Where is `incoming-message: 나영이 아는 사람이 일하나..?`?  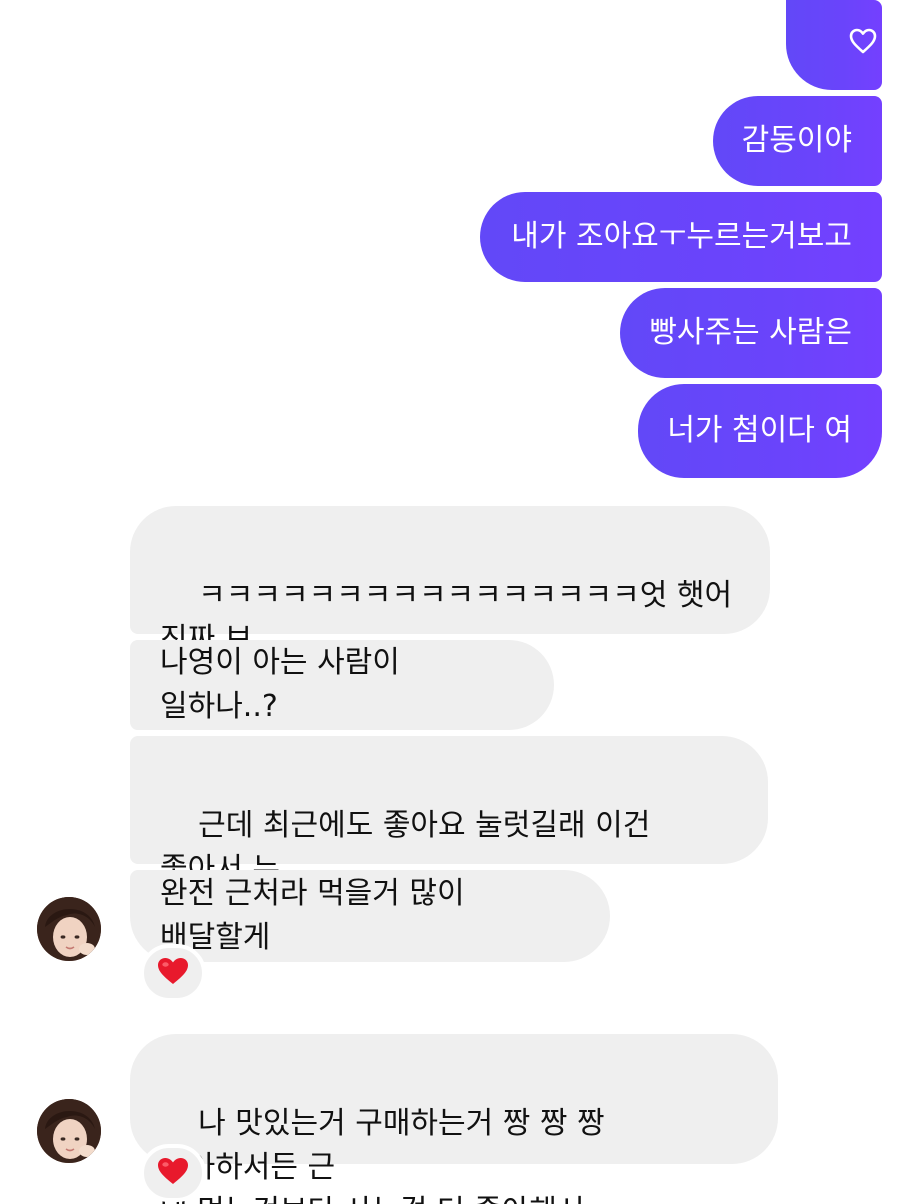
incoming-message: 나영이 아는 사람이 일하나..? is located at coordinates (342, 685).